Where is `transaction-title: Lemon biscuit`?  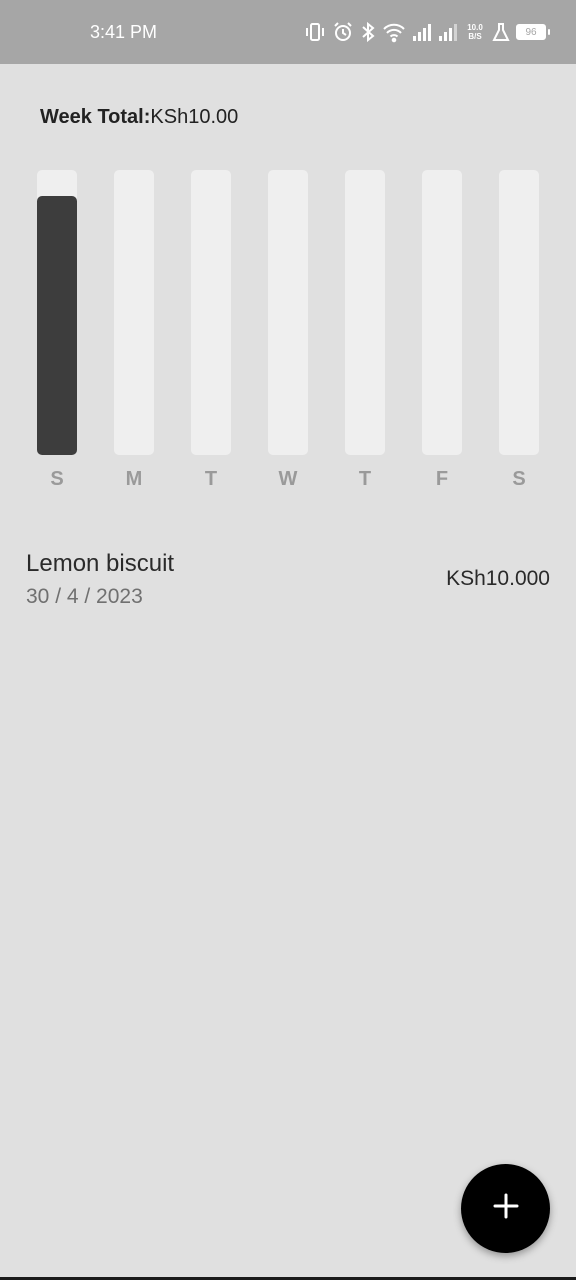
transaction-title: Lemon biscuit is located at coordinates (100, 563).